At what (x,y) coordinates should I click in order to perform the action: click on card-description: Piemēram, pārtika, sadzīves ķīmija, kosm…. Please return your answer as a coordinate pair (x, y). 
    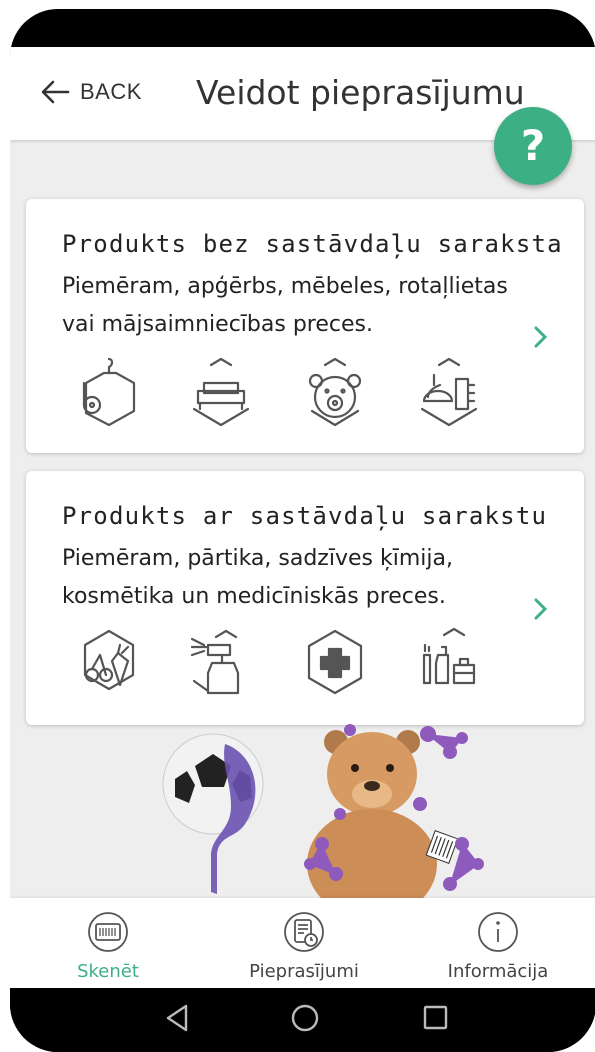
    Looking at the image, I should click on (257, 577).